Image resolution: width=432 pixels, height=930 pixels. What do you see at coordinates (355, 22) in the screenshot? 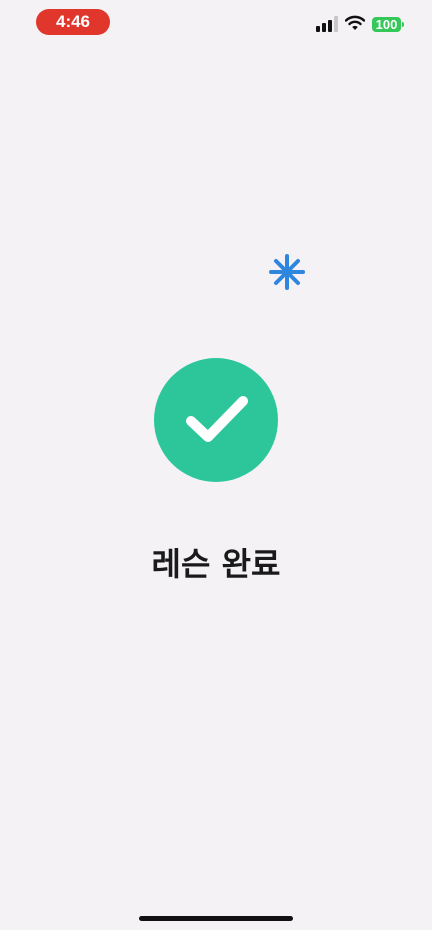
I see `wifi-icon` at bounding box center [355, 22].